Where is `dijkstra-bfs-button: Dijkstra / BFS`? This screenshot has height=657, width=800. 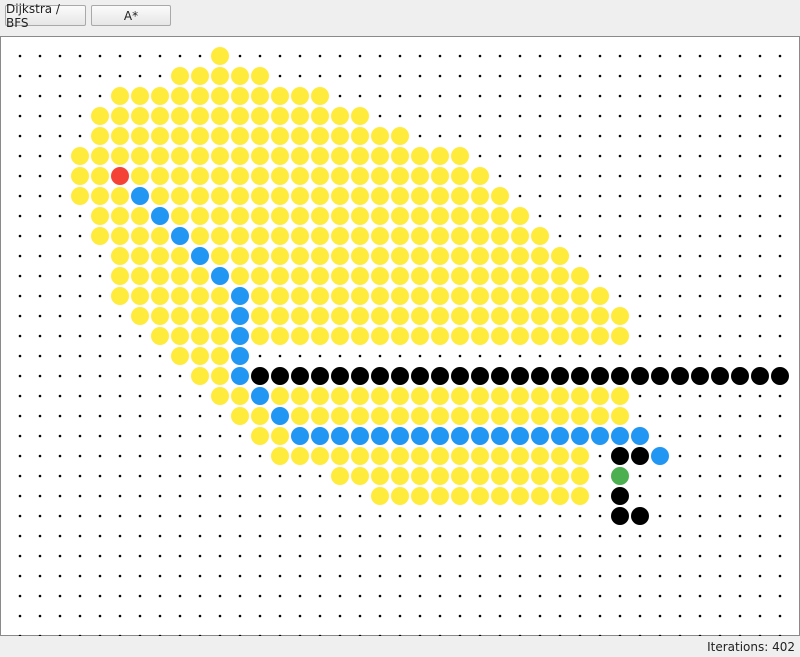 dijkstra-bfs-button: Dijkstra / BFS is located at coordinates (45, 16).